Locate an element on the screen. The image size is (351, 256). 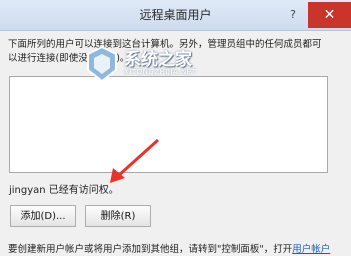
remove-button: 删除(R) is located at coordinates (118, 216).